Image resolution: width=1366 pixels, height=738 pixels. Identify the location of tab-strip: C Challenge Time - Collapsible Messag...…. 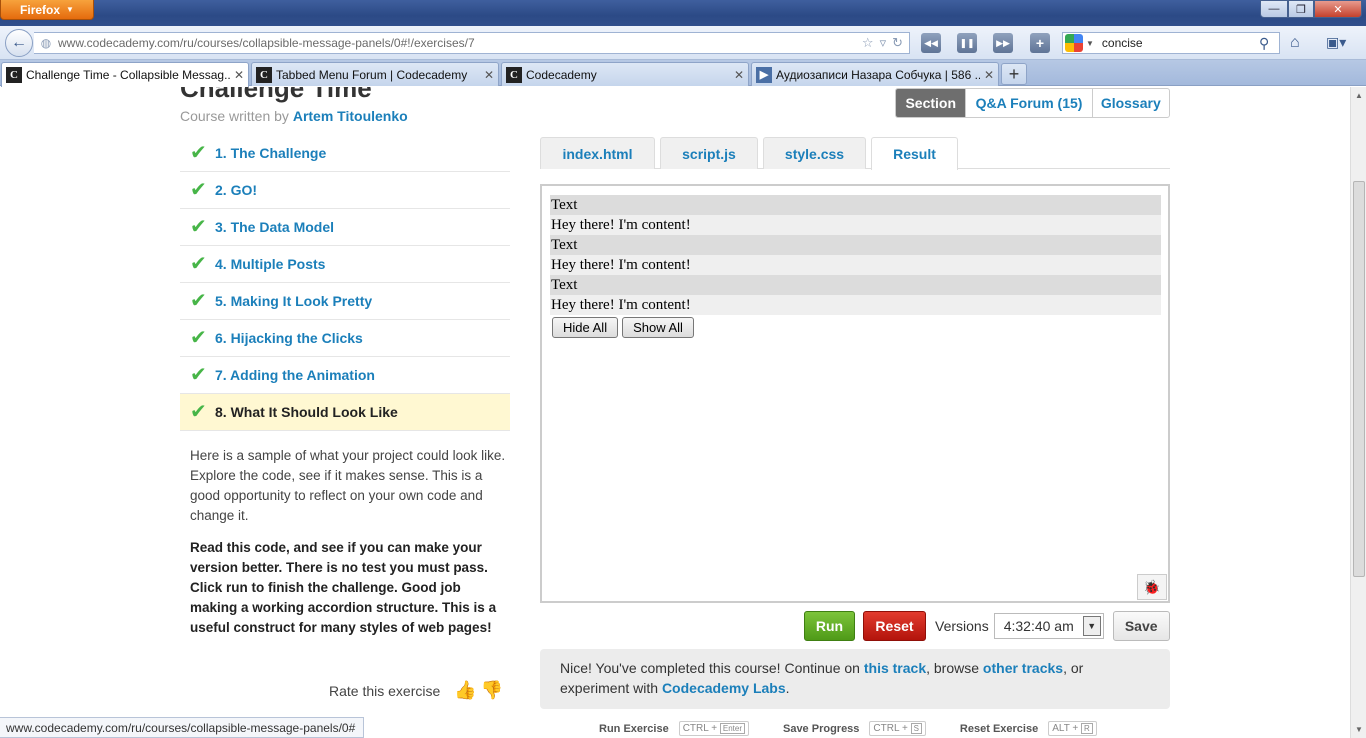
(683, 73).